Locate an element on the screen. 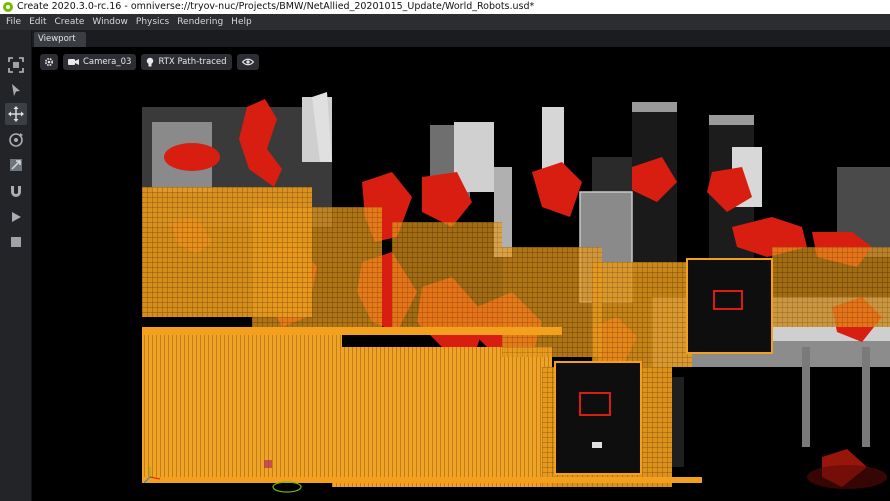 This screenshot has width=890, height=501. menu-help: Help is located at coordinates (241, 22).